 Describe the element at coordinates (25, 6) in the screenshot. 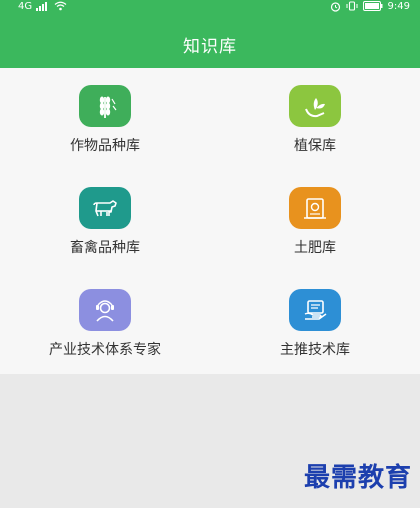

I see `signal-label: 4G` at that location.